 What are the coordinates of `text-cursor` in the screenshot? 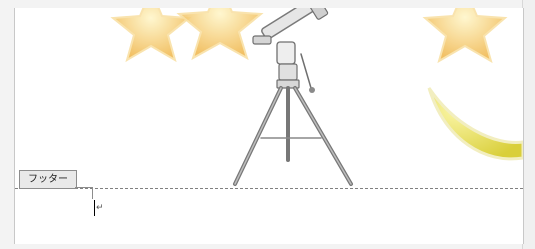 It's located at (94, 208).